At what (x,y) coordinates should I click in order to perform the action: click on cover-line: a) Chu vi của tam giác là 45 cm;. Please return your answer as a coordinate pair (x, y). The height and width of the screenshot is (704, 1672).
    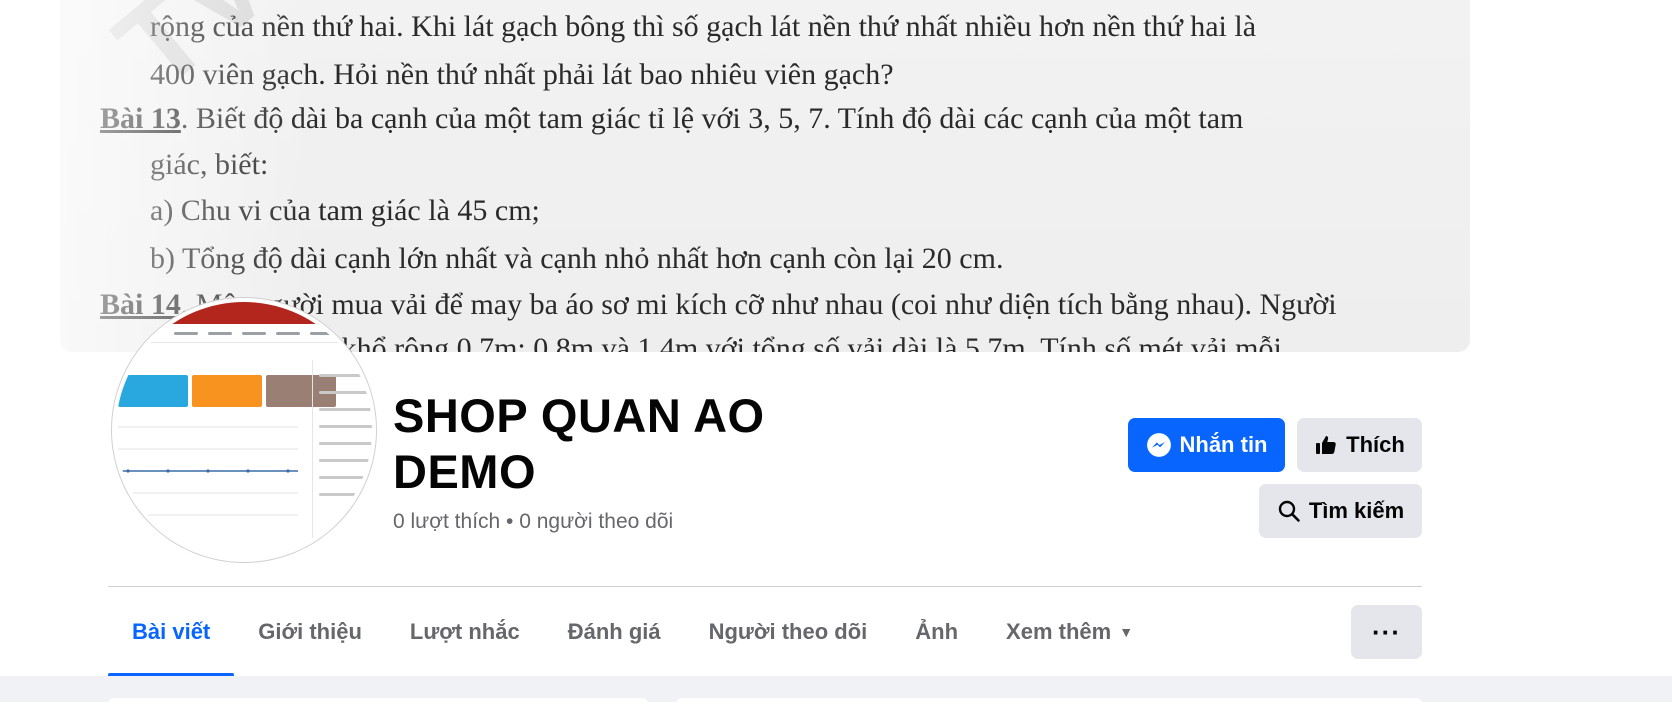
    Looking at the image, I should click on (345, 210).